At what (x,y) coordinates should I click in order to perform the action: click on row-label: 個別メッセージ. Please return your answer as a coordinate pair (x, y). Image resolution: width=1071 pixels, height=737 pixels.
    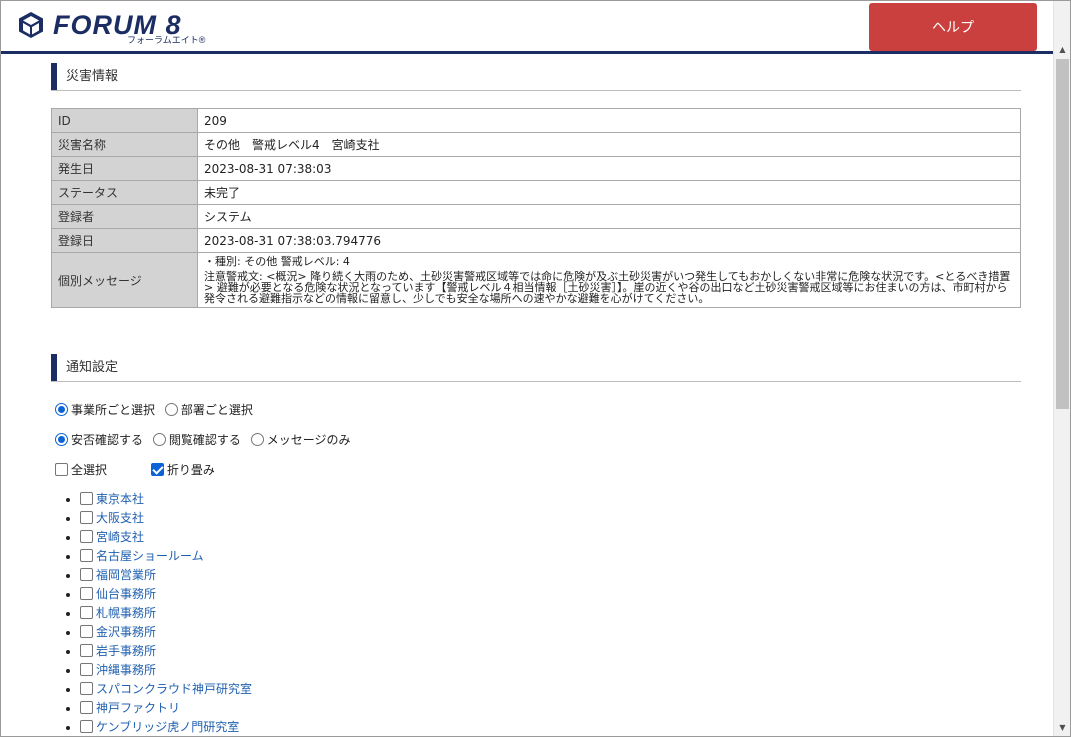
    Looking at the image, I should click on (124, 280).